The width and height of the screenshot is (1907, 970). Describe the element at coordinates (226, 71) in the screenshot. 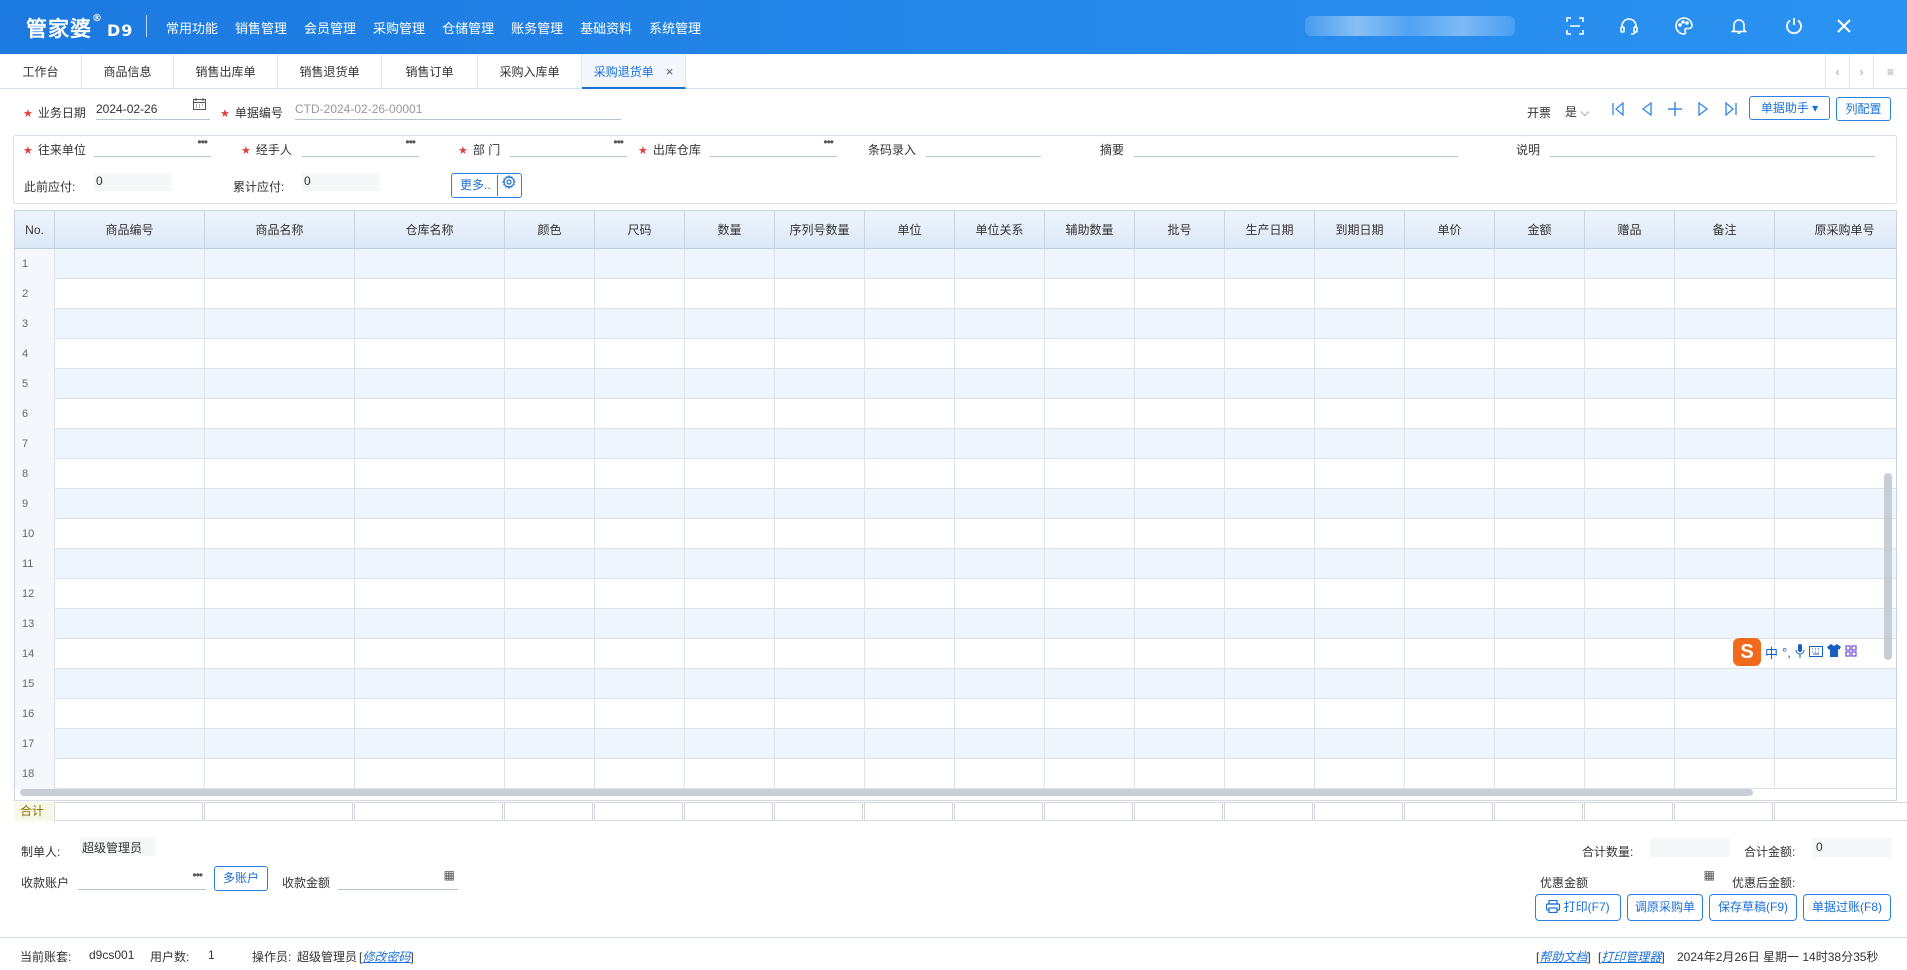

I see `tab-sales-outbound: 销售出库单` at that location.